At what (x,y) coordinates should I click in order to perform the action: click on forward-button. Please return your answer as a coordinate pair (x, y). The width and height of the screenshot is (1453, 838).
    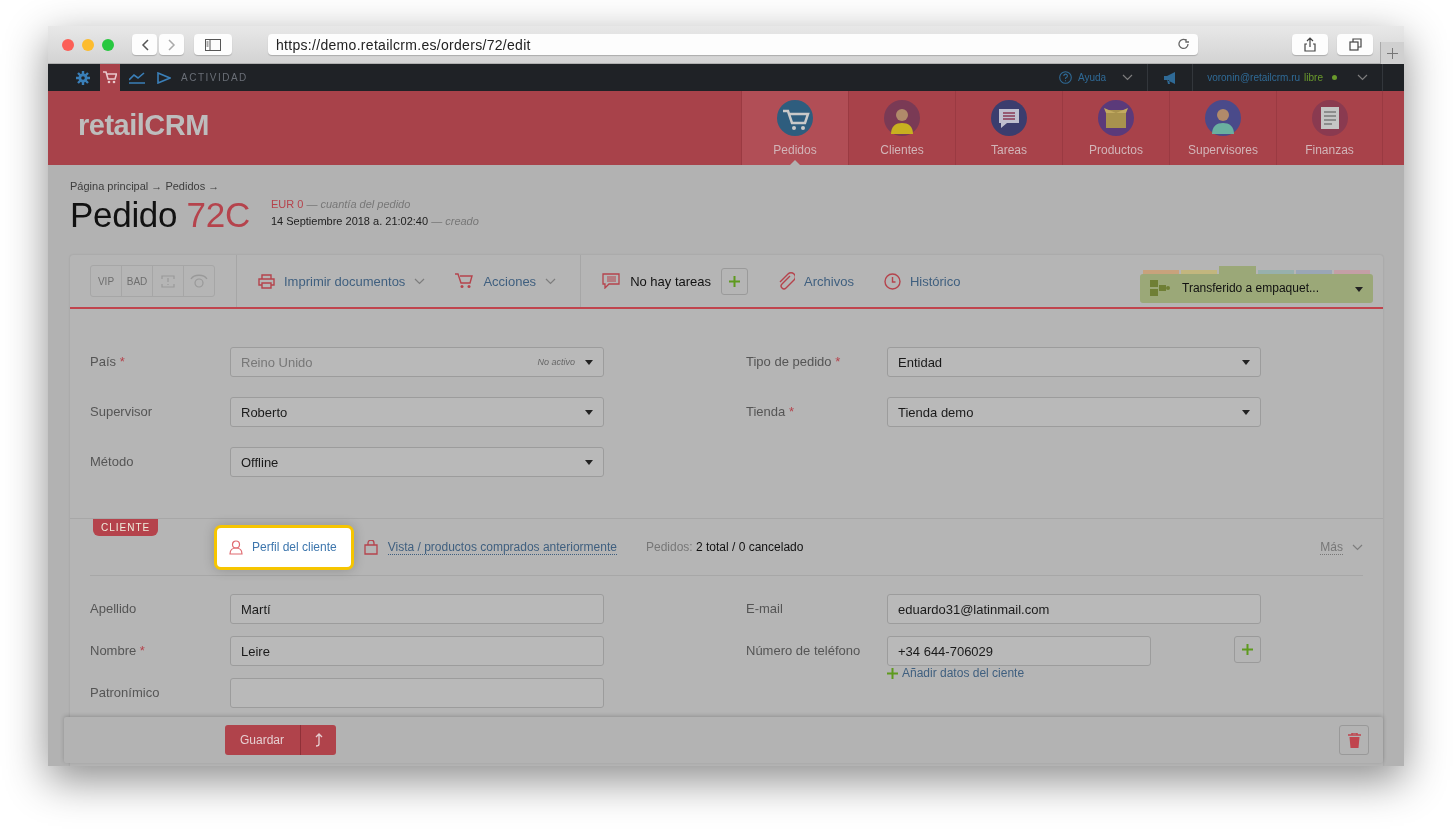
    Looking at the image, I should click on (171, 44).